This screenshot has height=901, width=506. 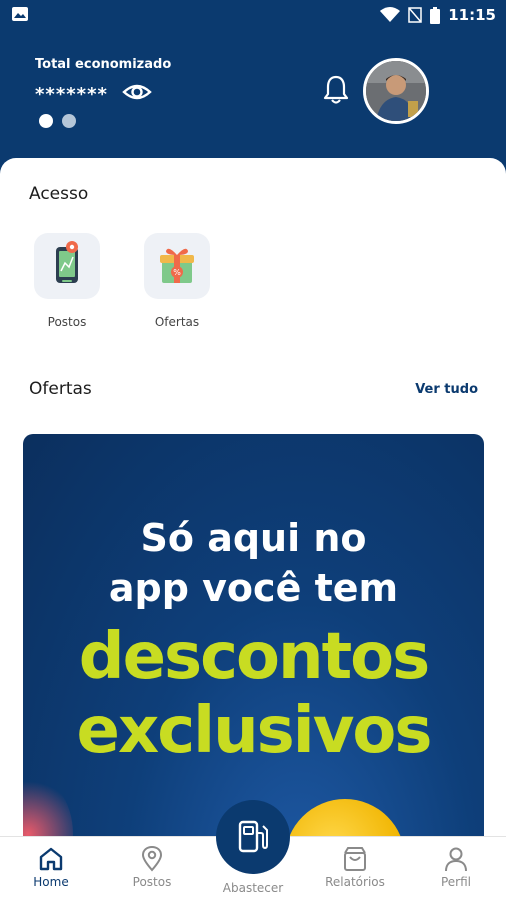 What do you see at coordinates (390, 14) in the screenshot?
I see `wifi-icon` at bounding box center [390, 14].